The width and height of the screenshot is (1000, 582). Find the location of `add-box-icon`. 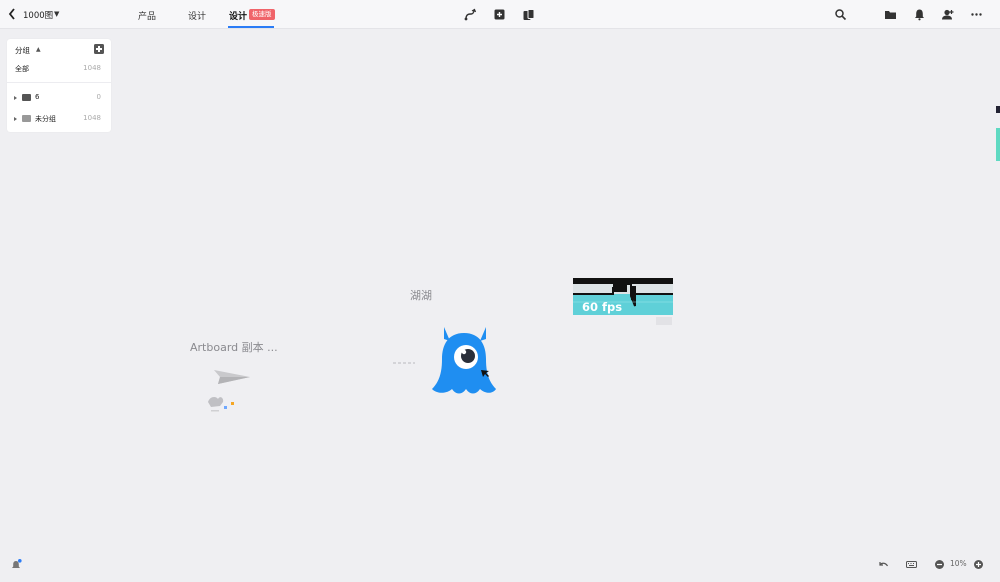

add-box-icon is located at coordinates (499, 14).